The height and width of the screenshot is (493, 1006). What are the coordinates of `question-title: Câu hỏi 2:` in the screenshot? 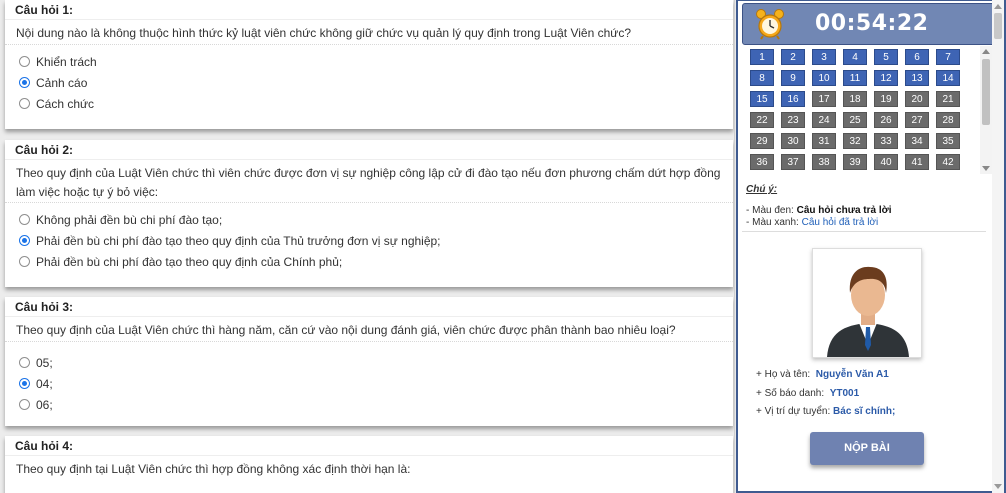 It's located at (369, 150).